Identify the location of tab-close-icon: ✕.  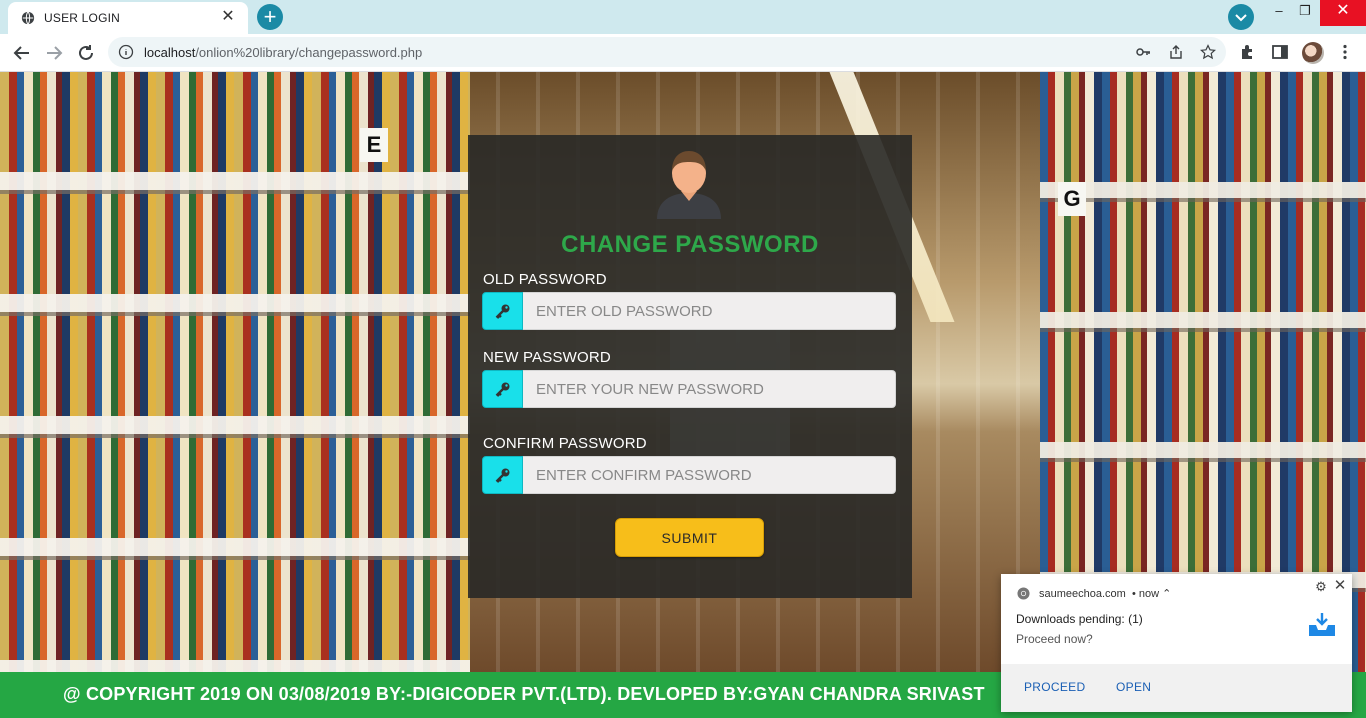
(228, 17).